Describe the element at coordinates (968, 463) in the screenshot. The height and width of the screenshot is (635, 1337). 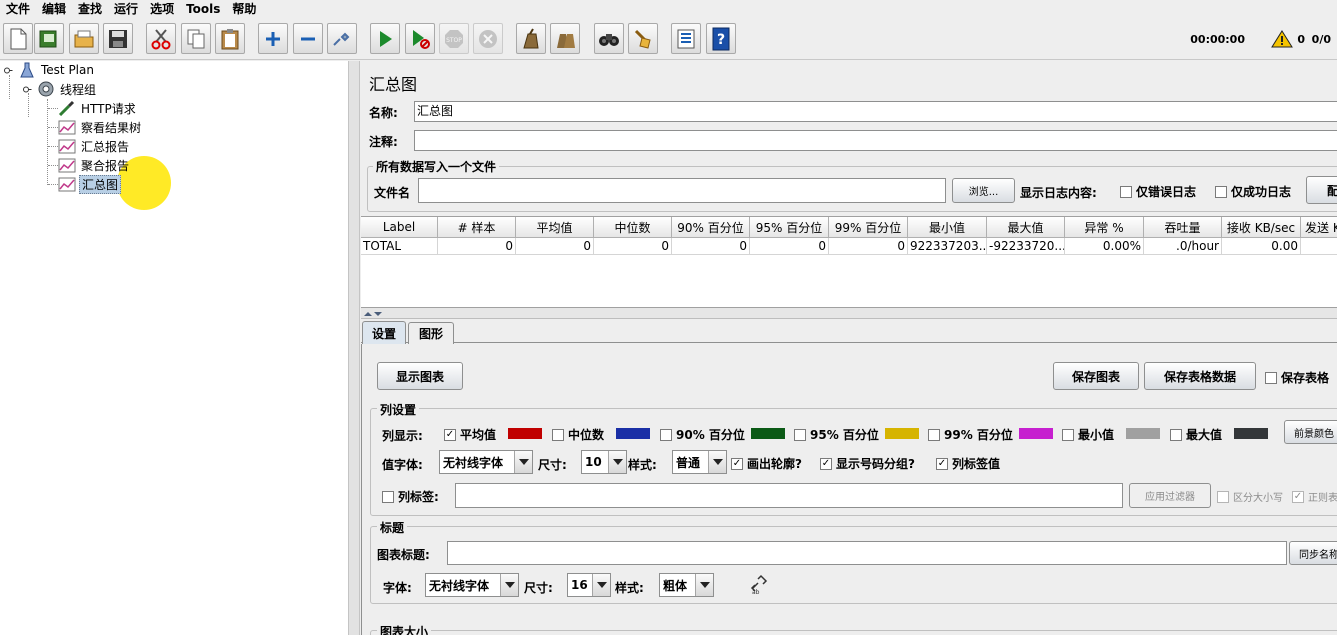
I see `value-labels-checkbox: ✓ 列标签值` at that location.